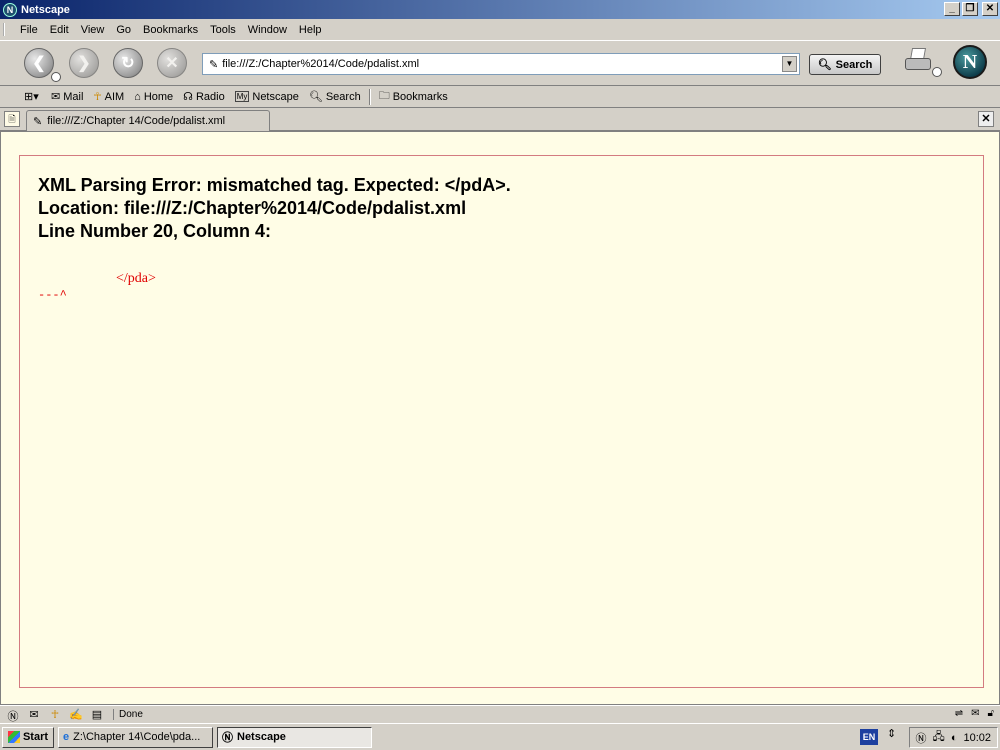  I want to click on restore-button: ❐, so click(970, 9).